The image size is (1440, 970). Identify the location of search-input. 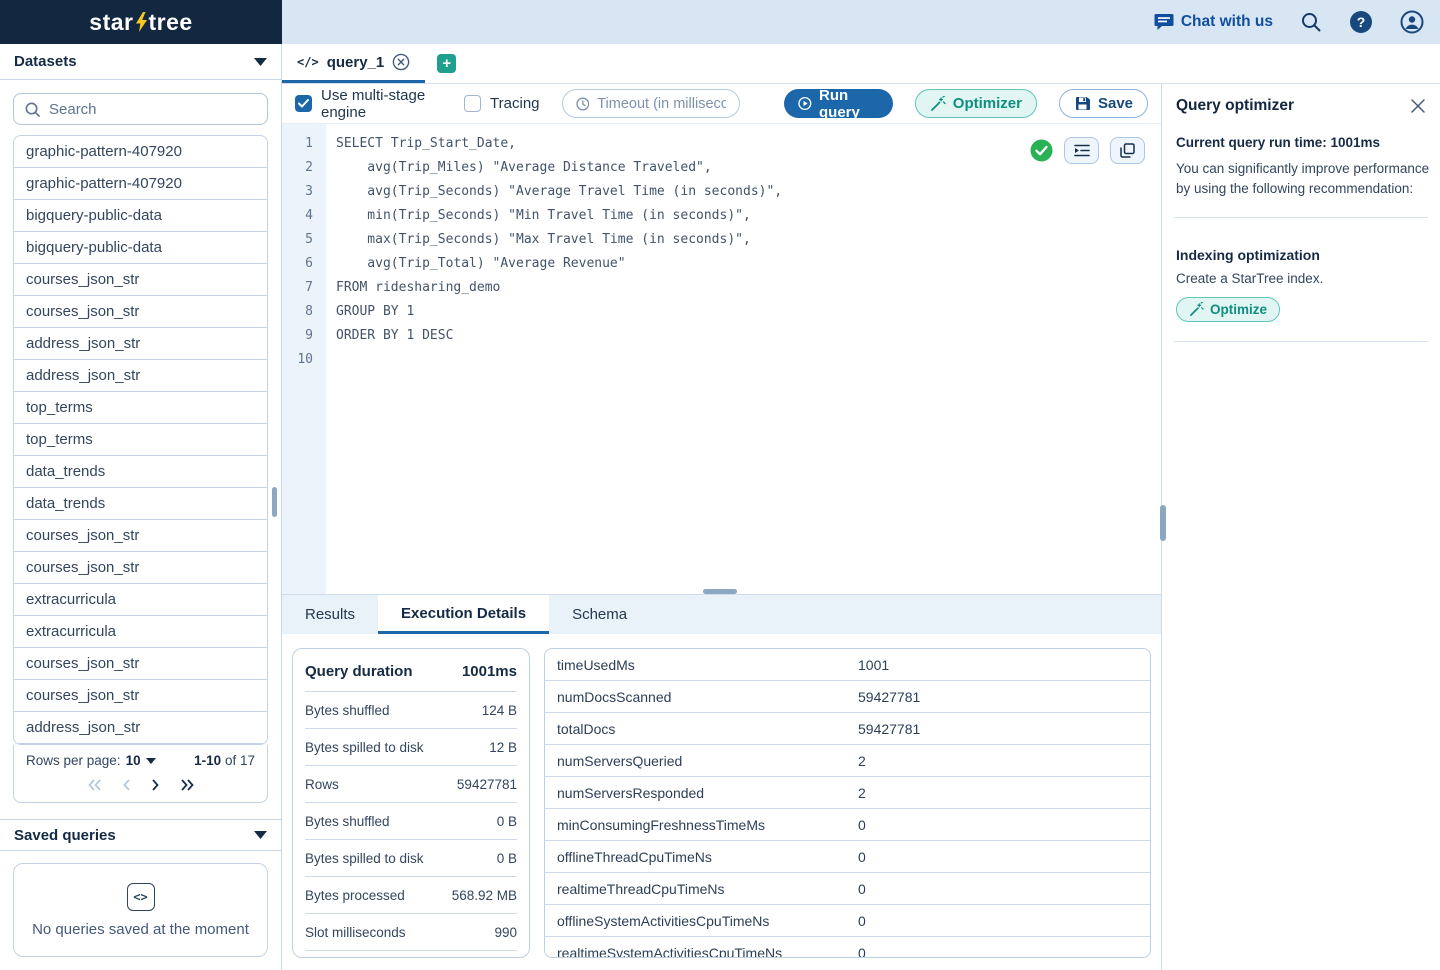
(153, 109).